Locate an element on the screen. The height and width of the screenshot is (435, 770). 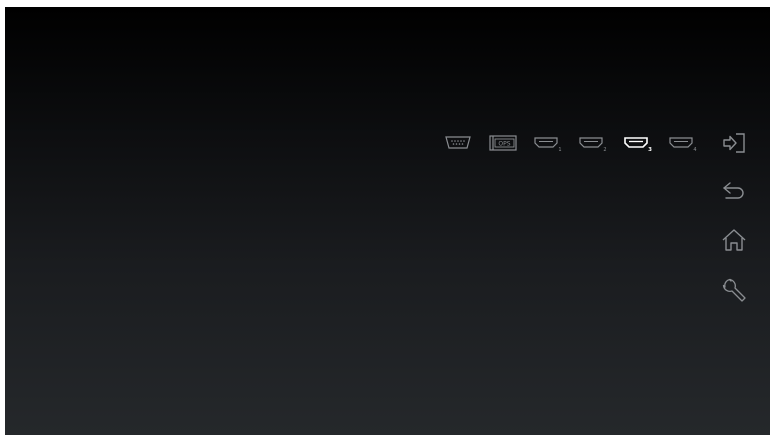
hdmi-port-icon: 1 is located at coordinates (548, 144).